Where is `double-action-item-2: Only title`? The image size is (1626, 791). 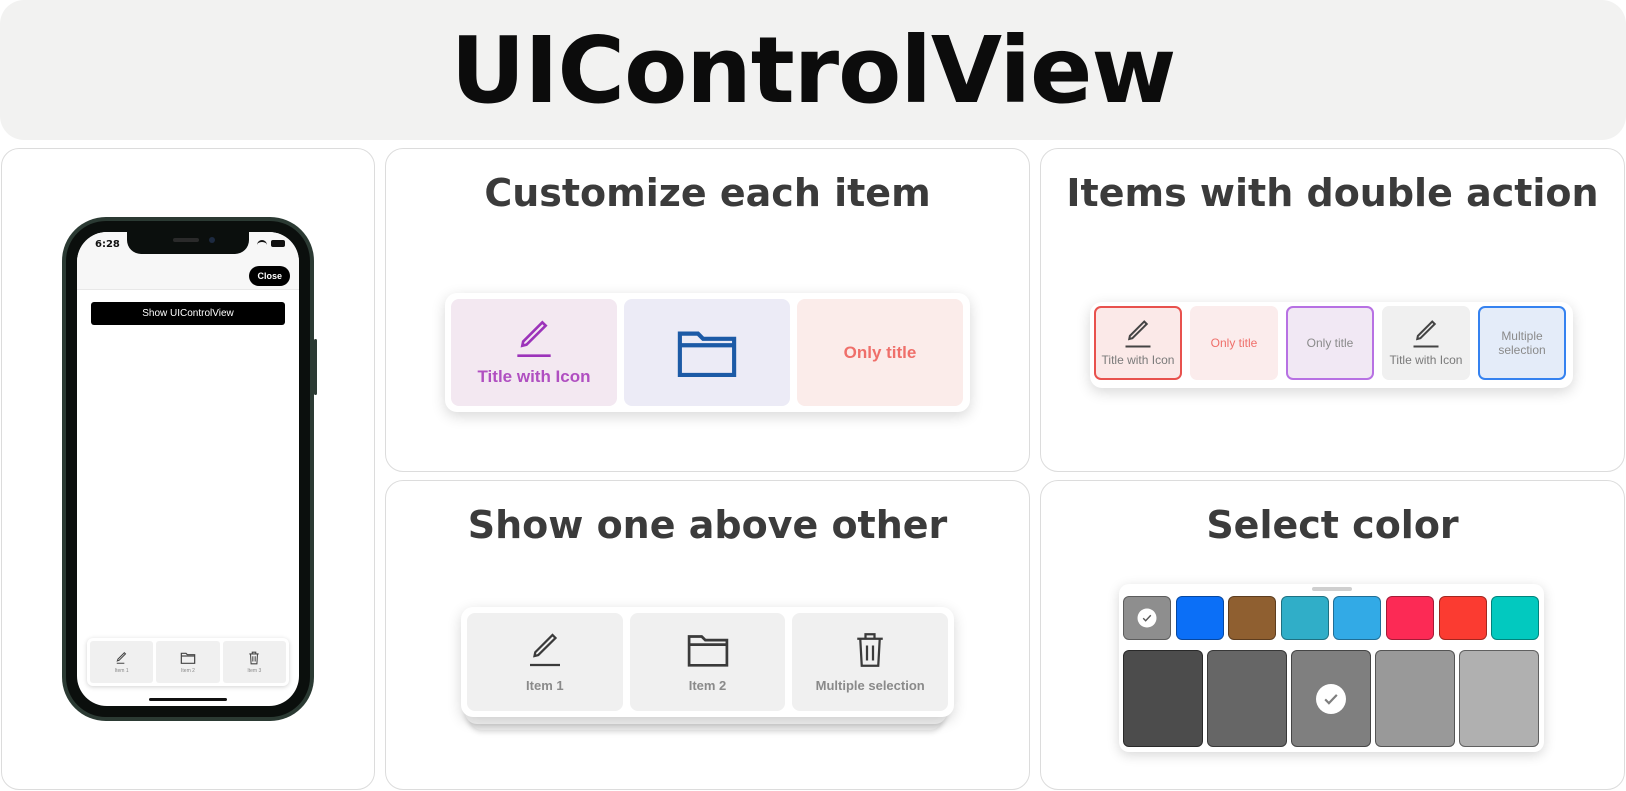
double-action-item-2: Only title is located at coordinates (1234, 343).